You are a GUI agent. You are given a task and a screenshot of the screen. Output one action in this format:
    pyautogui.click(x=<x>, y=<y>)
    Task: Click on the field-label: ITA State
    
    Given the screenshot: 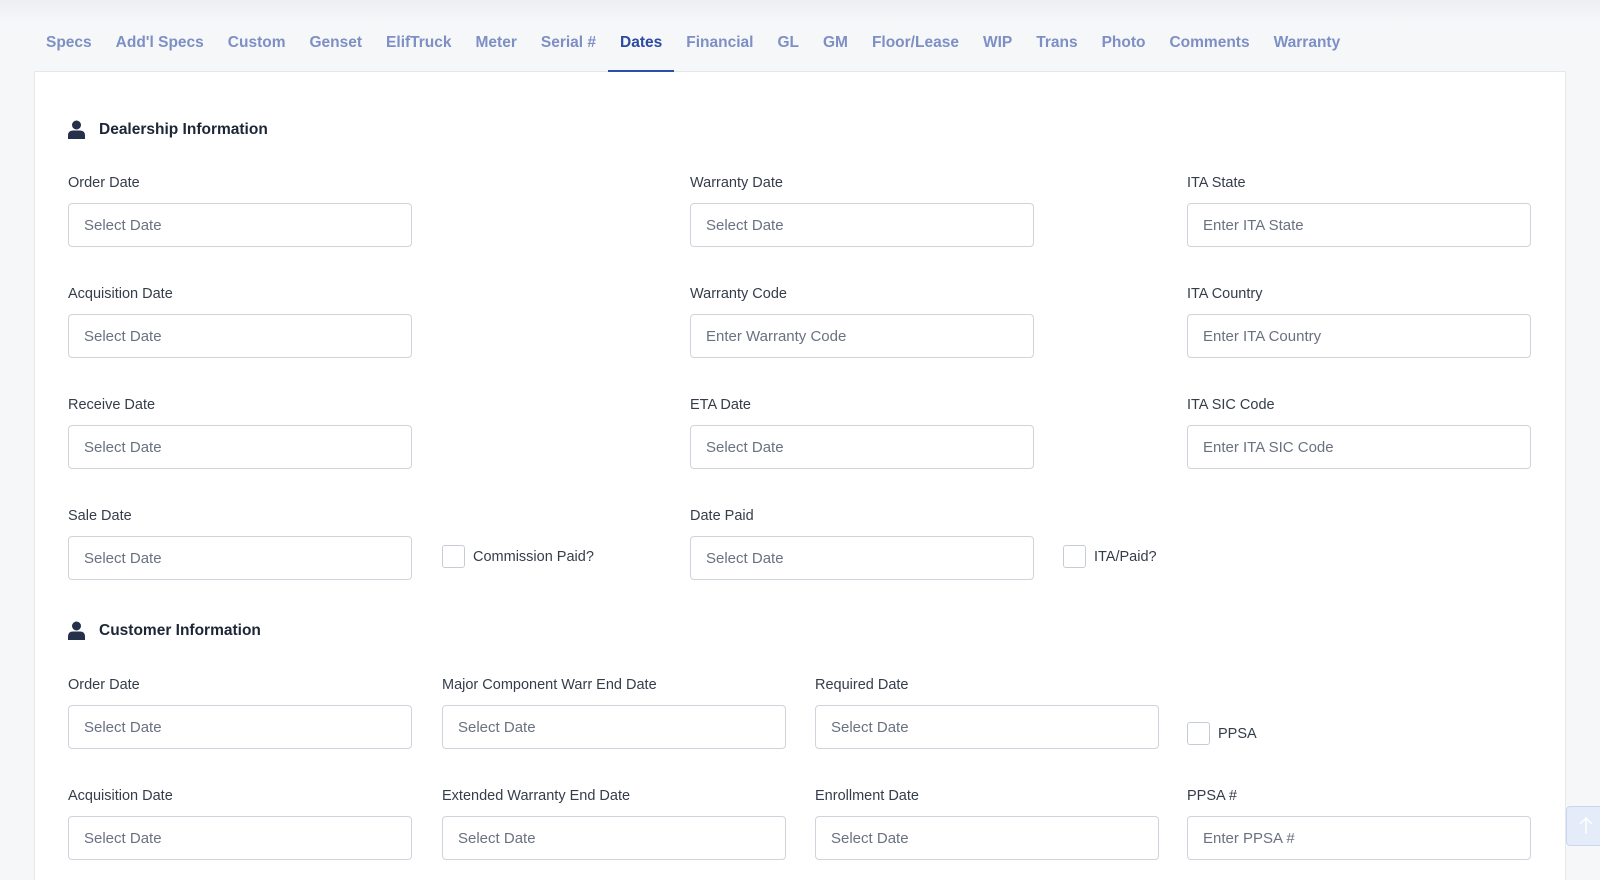 What is the action you would take?
    pyautogui.click(x=1216, y=183)
    